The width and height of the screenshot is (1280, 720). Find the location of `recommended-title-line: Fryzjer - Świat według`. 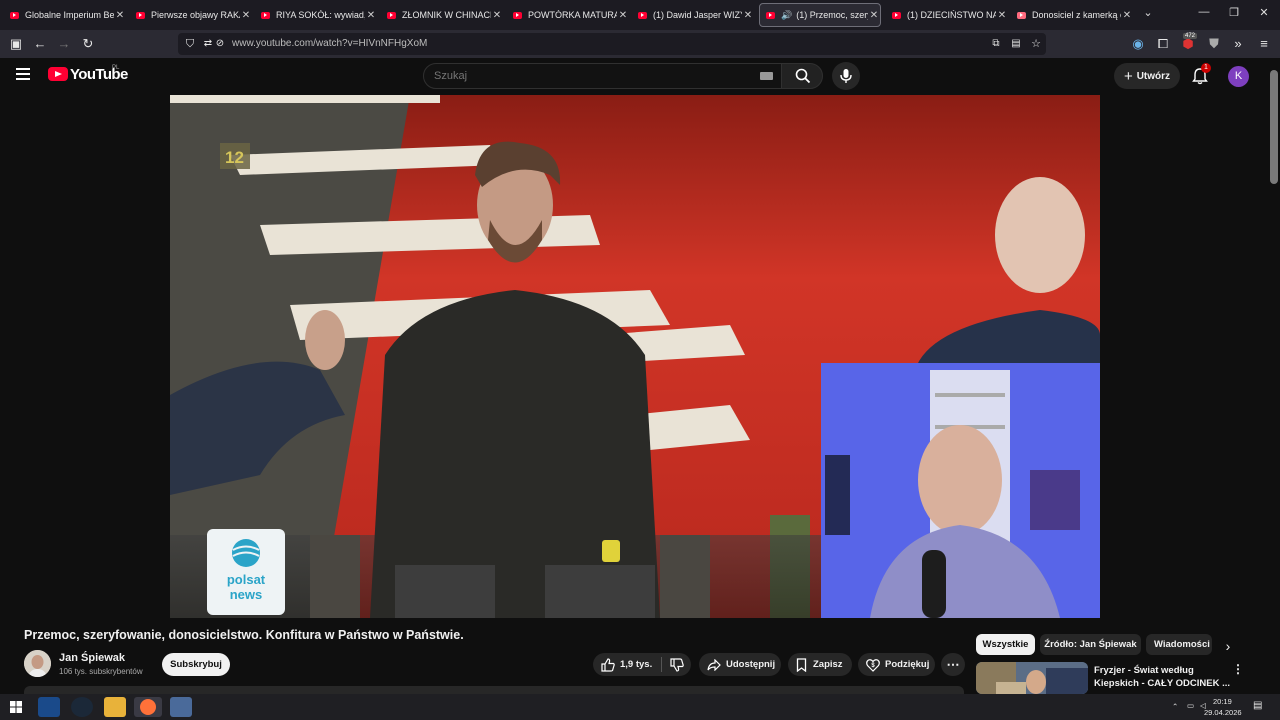

recommended-title-line: Fryzjer - Świat według is located at coordinates (1144, 670).